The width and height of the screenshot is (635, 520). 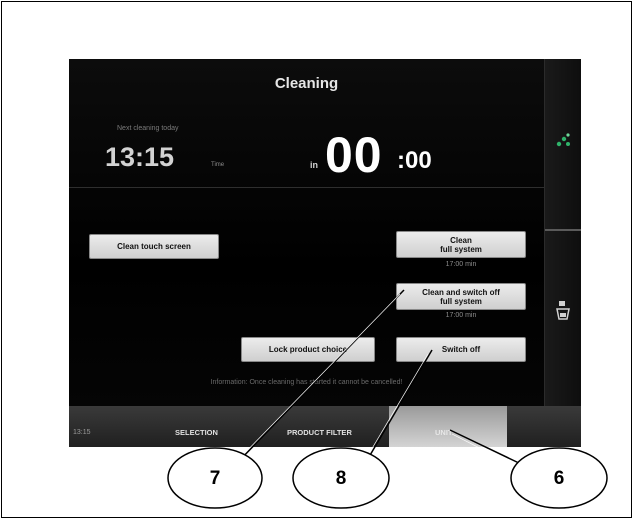 I want to click on next-cleaning-label: Next cleaning today, so click(x=148, y=128).